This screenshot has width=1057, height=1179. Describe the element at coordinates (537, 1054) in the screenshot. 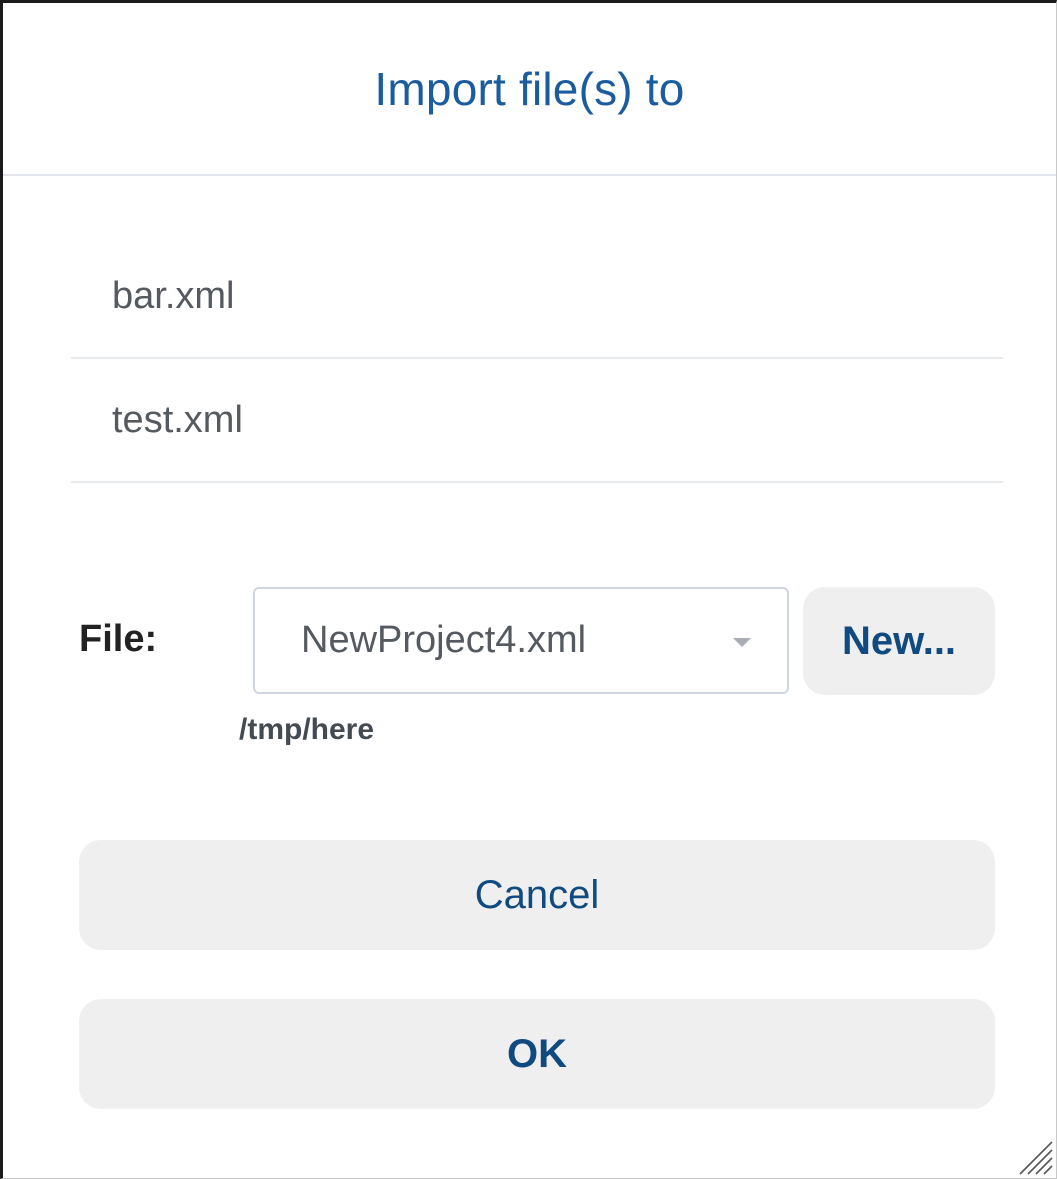

I see `ok-button: OK` at that location.